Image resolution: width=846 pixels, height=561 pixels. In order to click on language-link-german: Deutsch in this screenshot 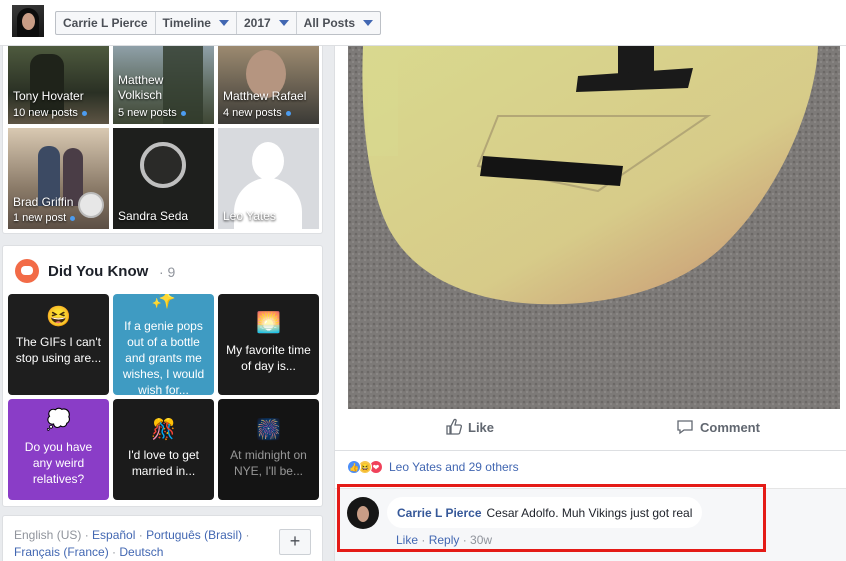, I will do `click(141, 552)`.